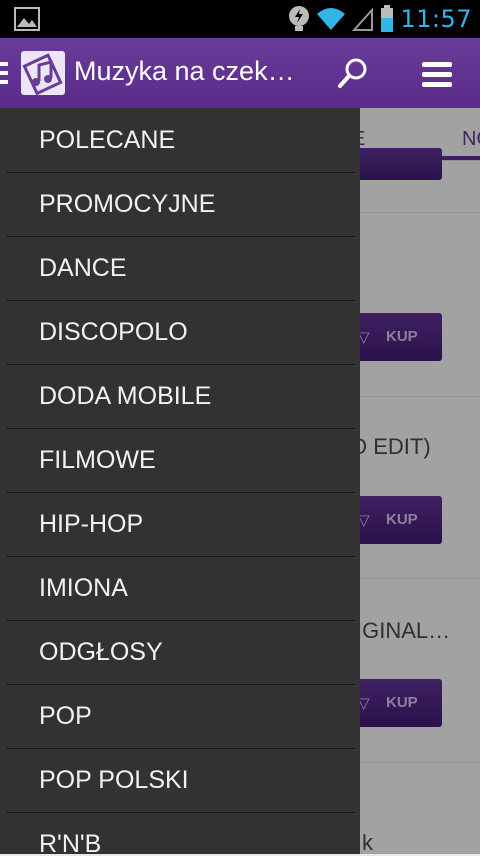 The width and height of the screenshot is (480, 856). Describe the element at coordinates (113, 332) in the screenshot. I see `drawer-item-label: DISCOPOLO` at that location.